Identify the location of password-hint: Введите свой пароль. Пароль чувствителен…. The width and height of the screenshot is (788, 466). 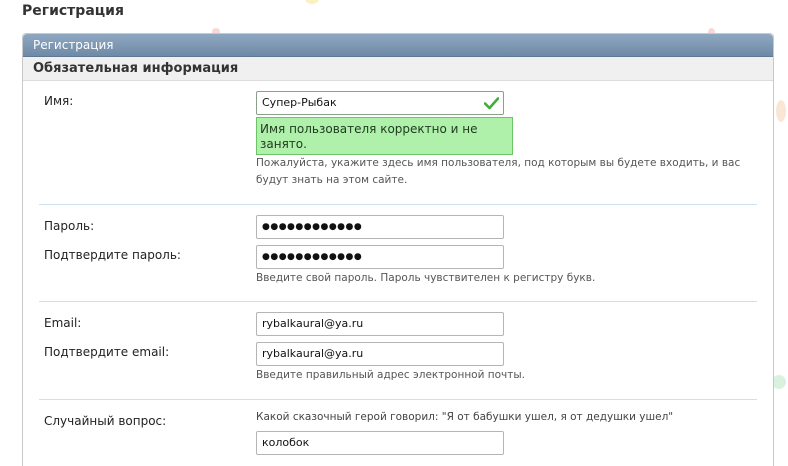
(426, 278).